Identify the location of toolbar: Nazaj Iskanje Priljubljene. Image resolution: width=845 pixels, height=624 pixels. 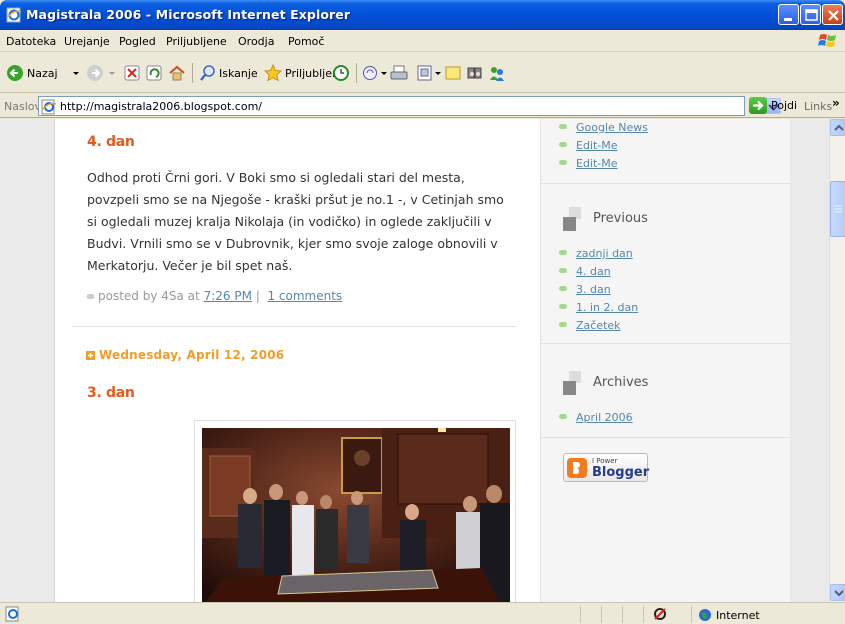
(422, 73).